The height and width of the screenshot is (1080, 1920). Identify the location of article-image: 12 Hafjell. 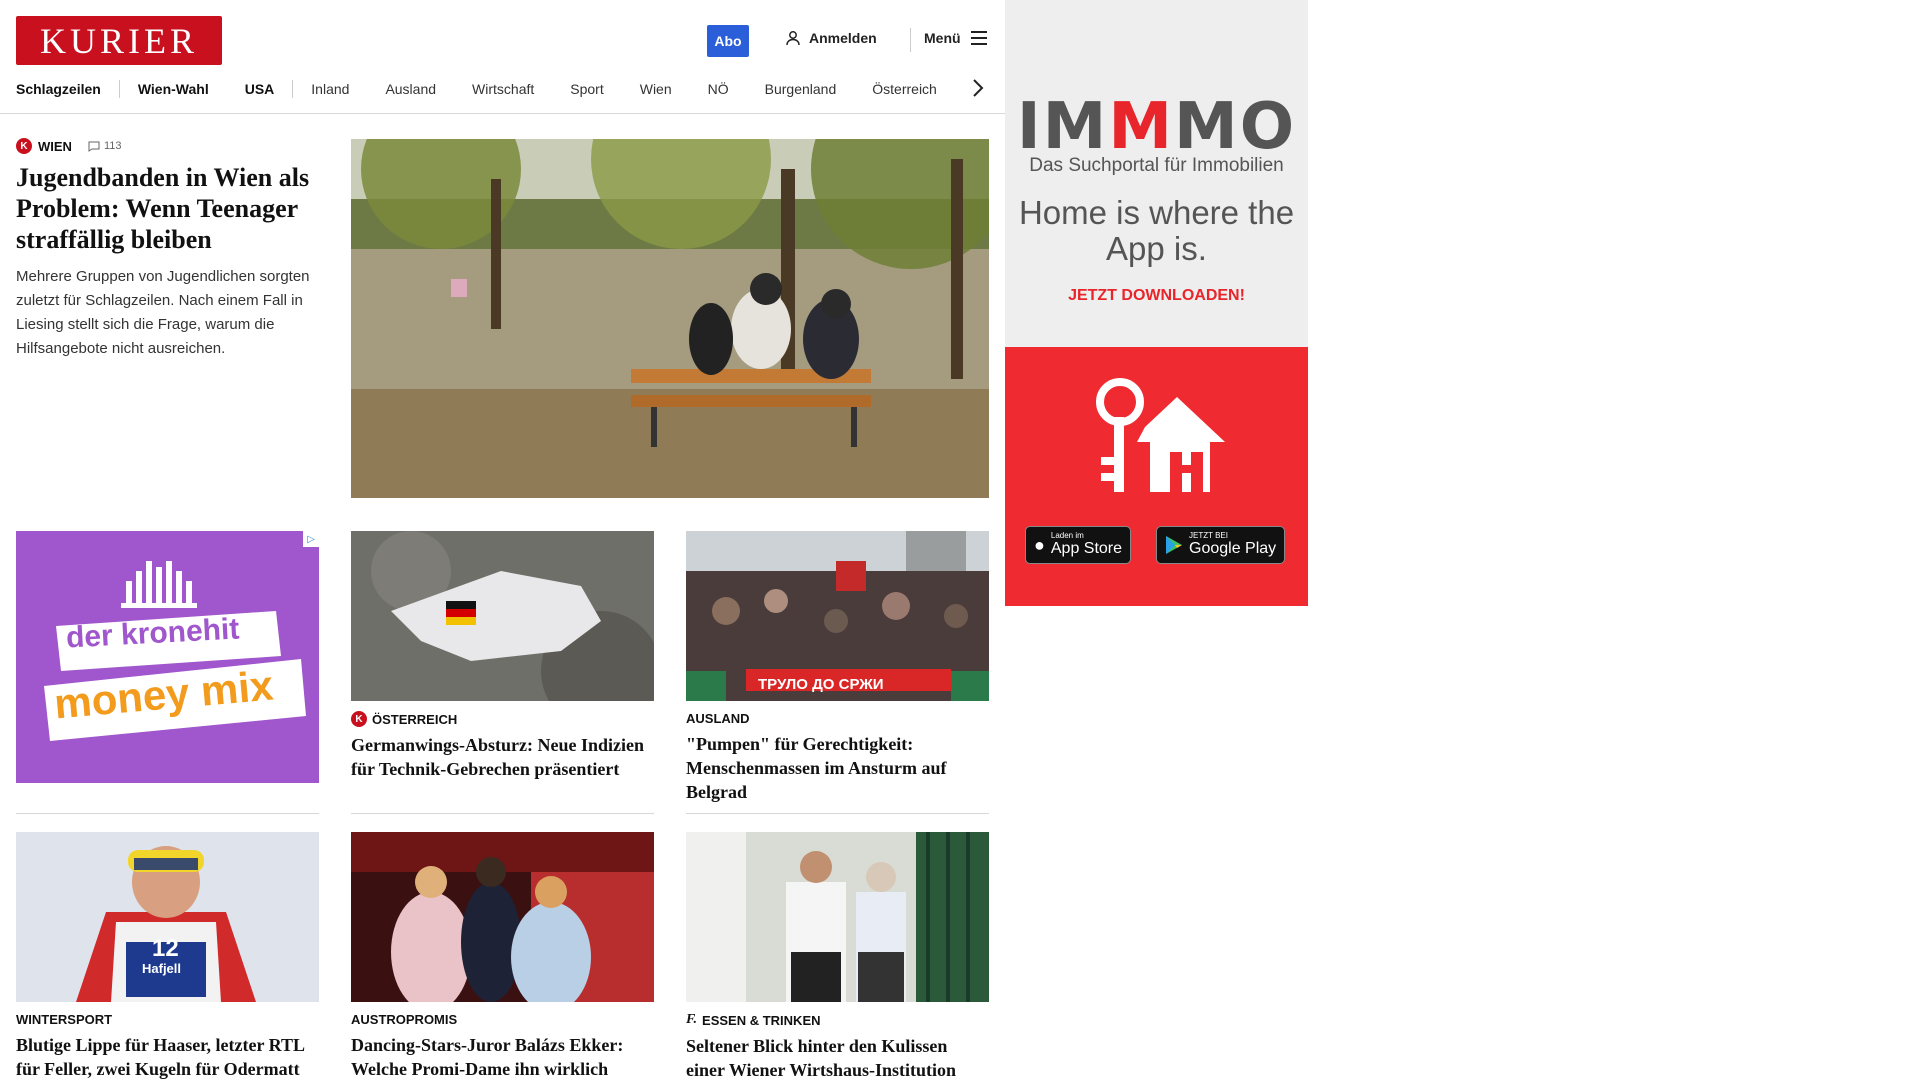
(167, 917).